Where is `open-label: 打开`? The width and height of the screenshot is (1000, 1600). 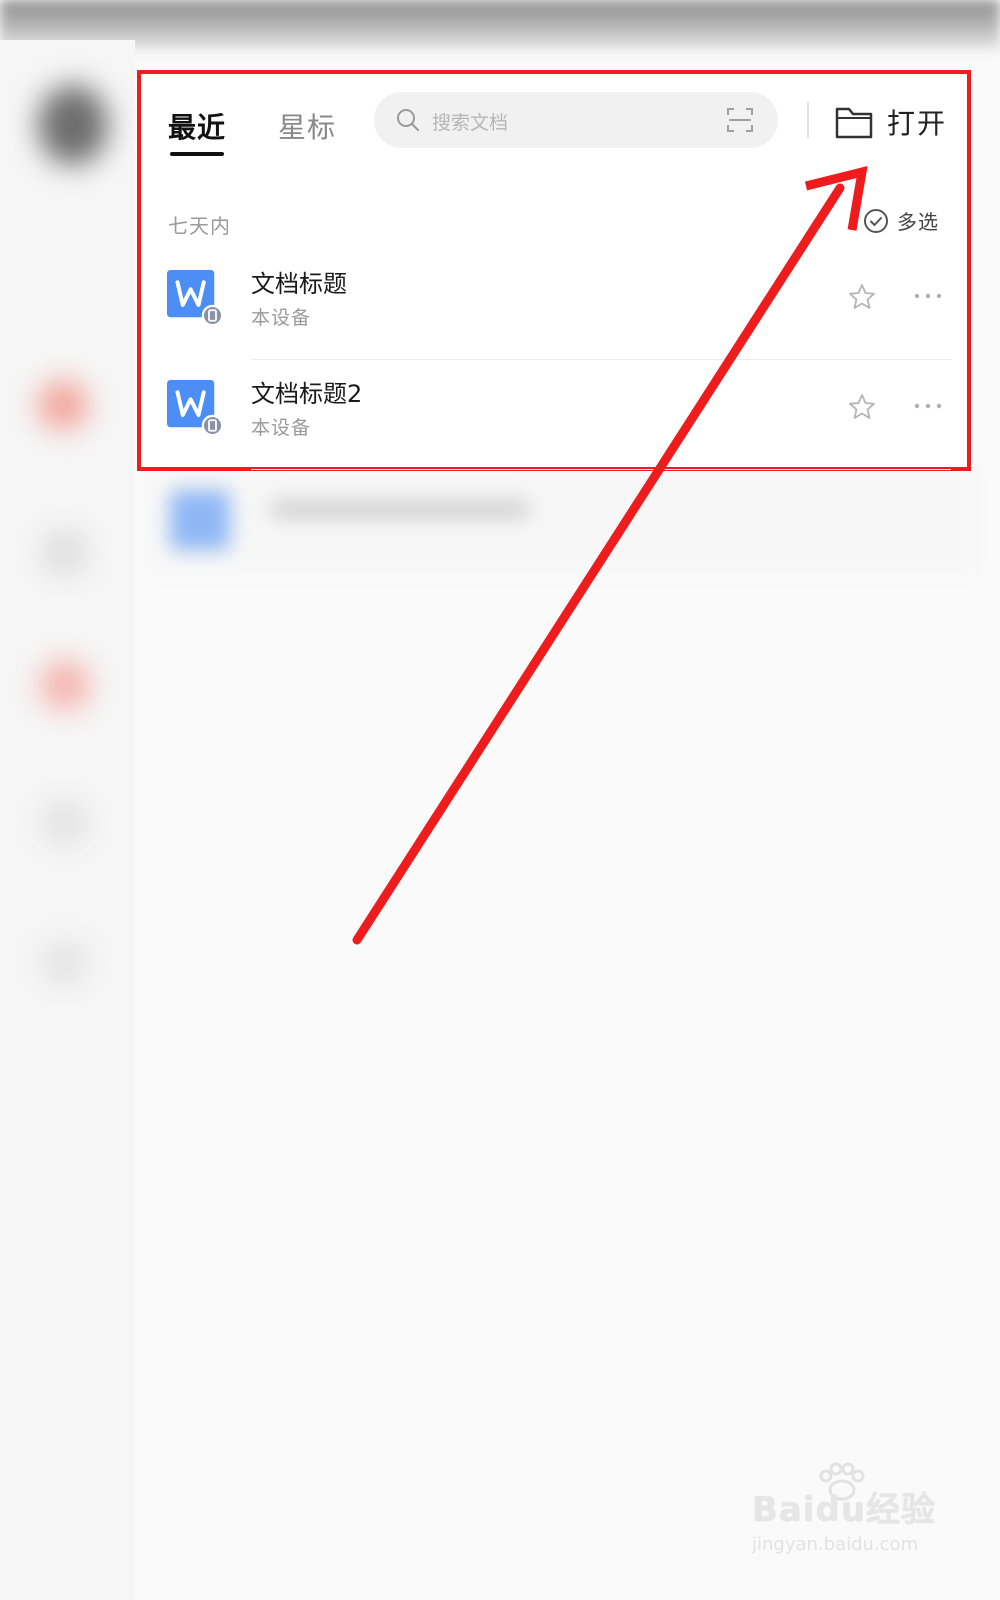
open-label: 打开 is located at coordinates (917, 123).